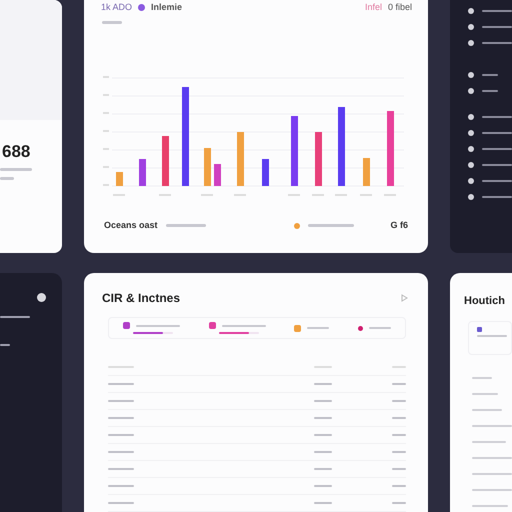 This screenshot has height=512, width=512. Describe the element at coordinates (131, 225) in the screenshot. I see `footer-title: Oceans oast` at that location.